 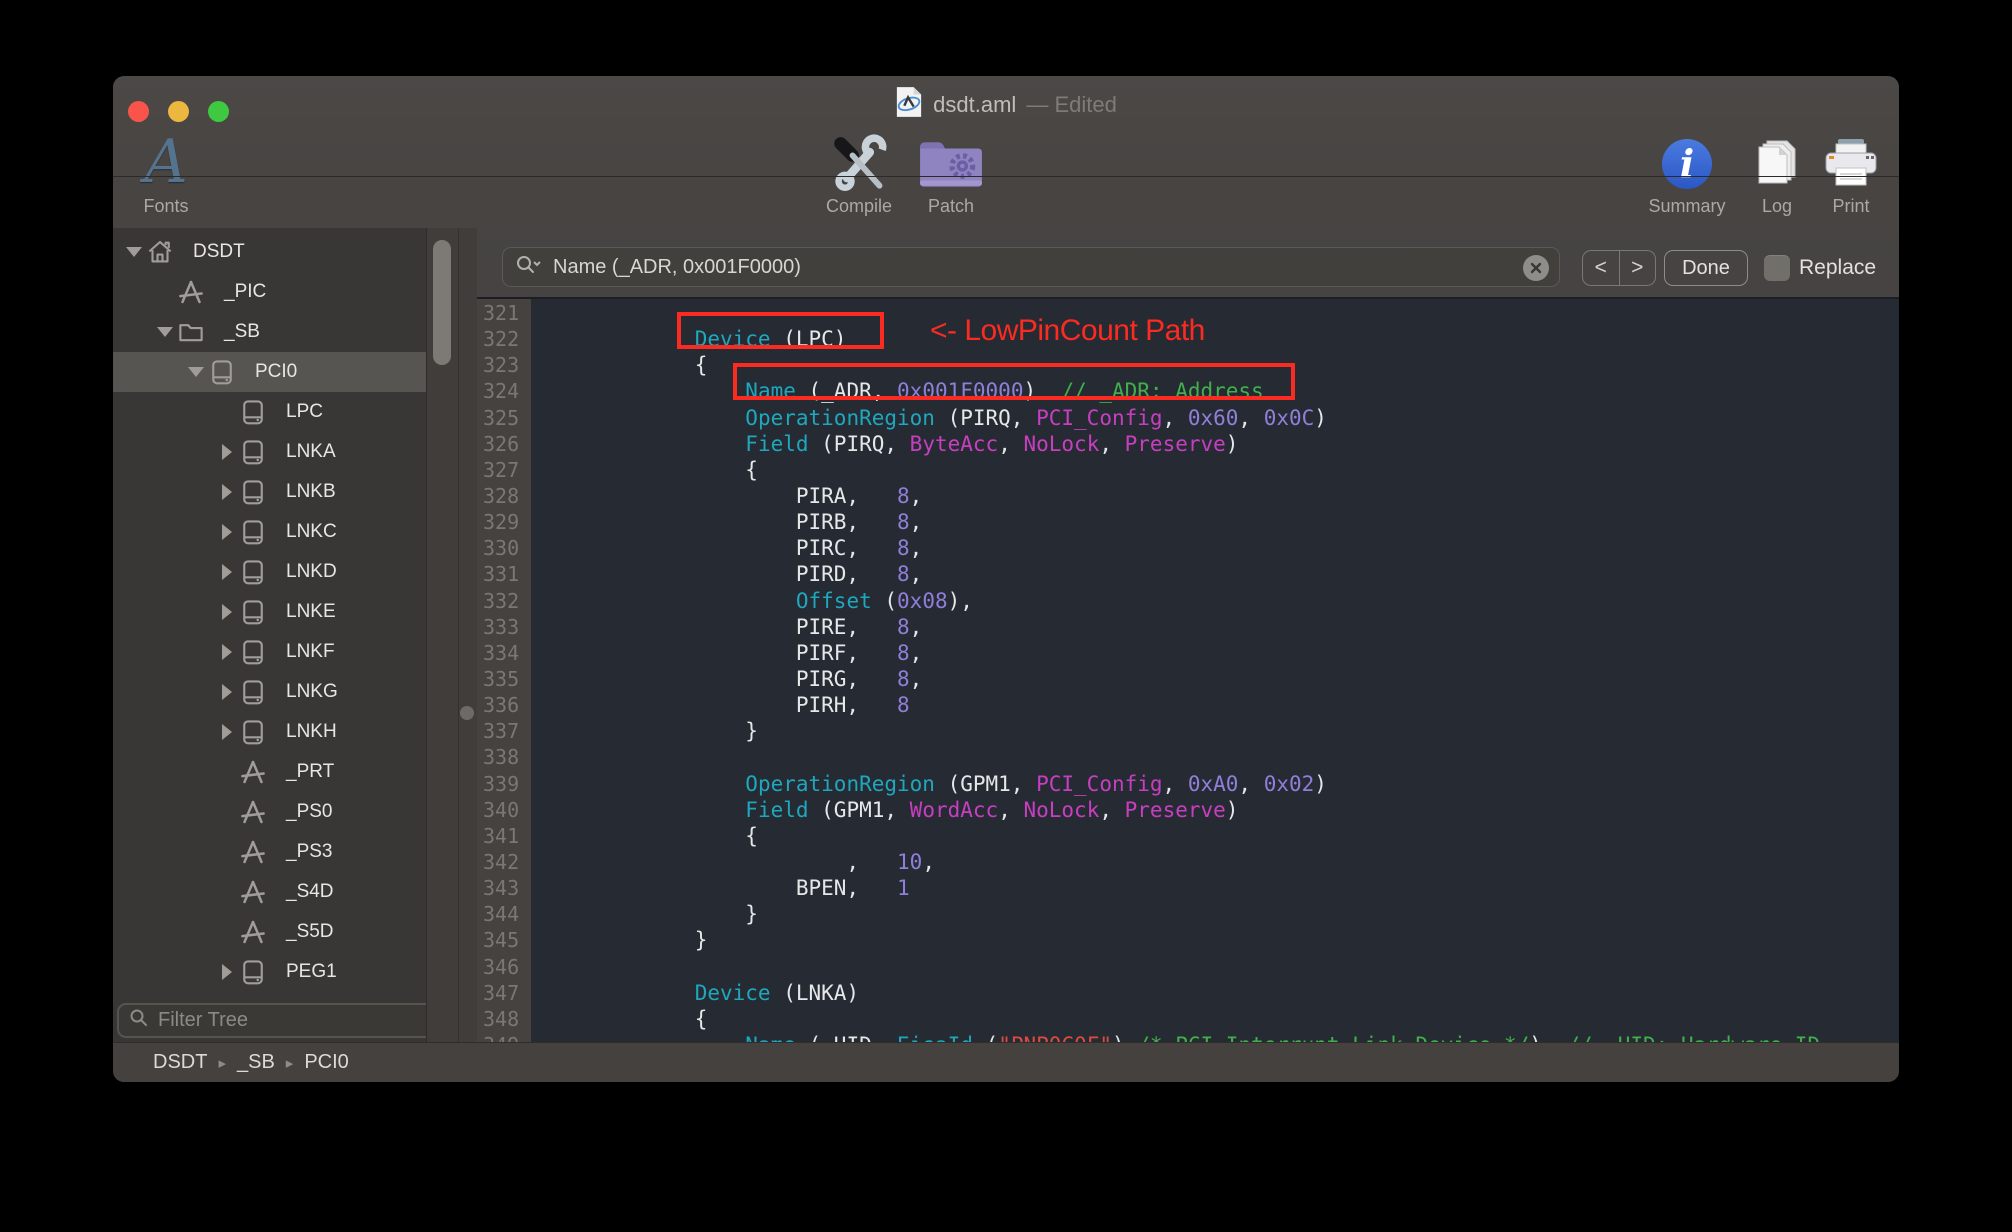 What do you see at coordinates (269, 532) in the screenshot?
I see `tree-item-lnkc: LNKC` at bounding box center [269, 532].